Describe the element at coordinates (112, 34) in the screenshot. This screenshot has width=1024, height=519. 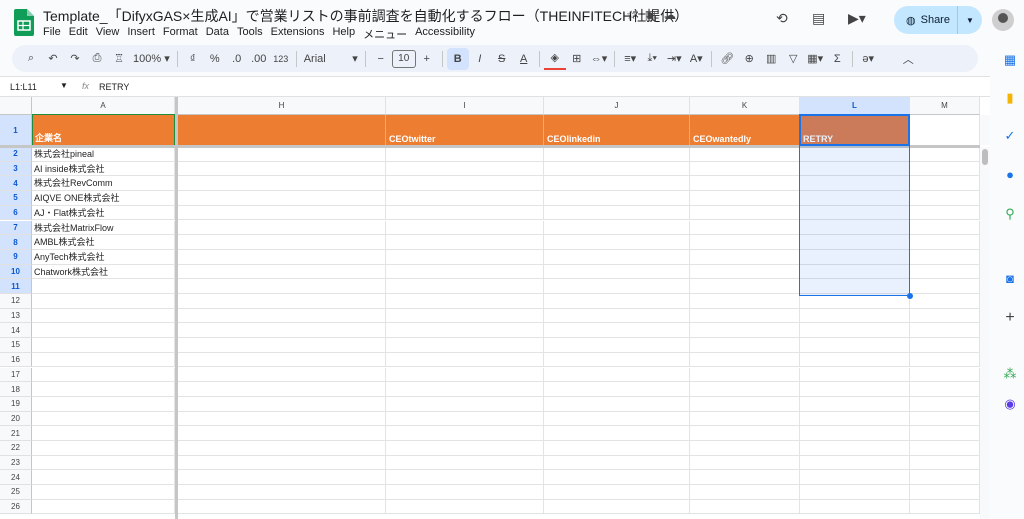
I see `menu-view: View` at that location.